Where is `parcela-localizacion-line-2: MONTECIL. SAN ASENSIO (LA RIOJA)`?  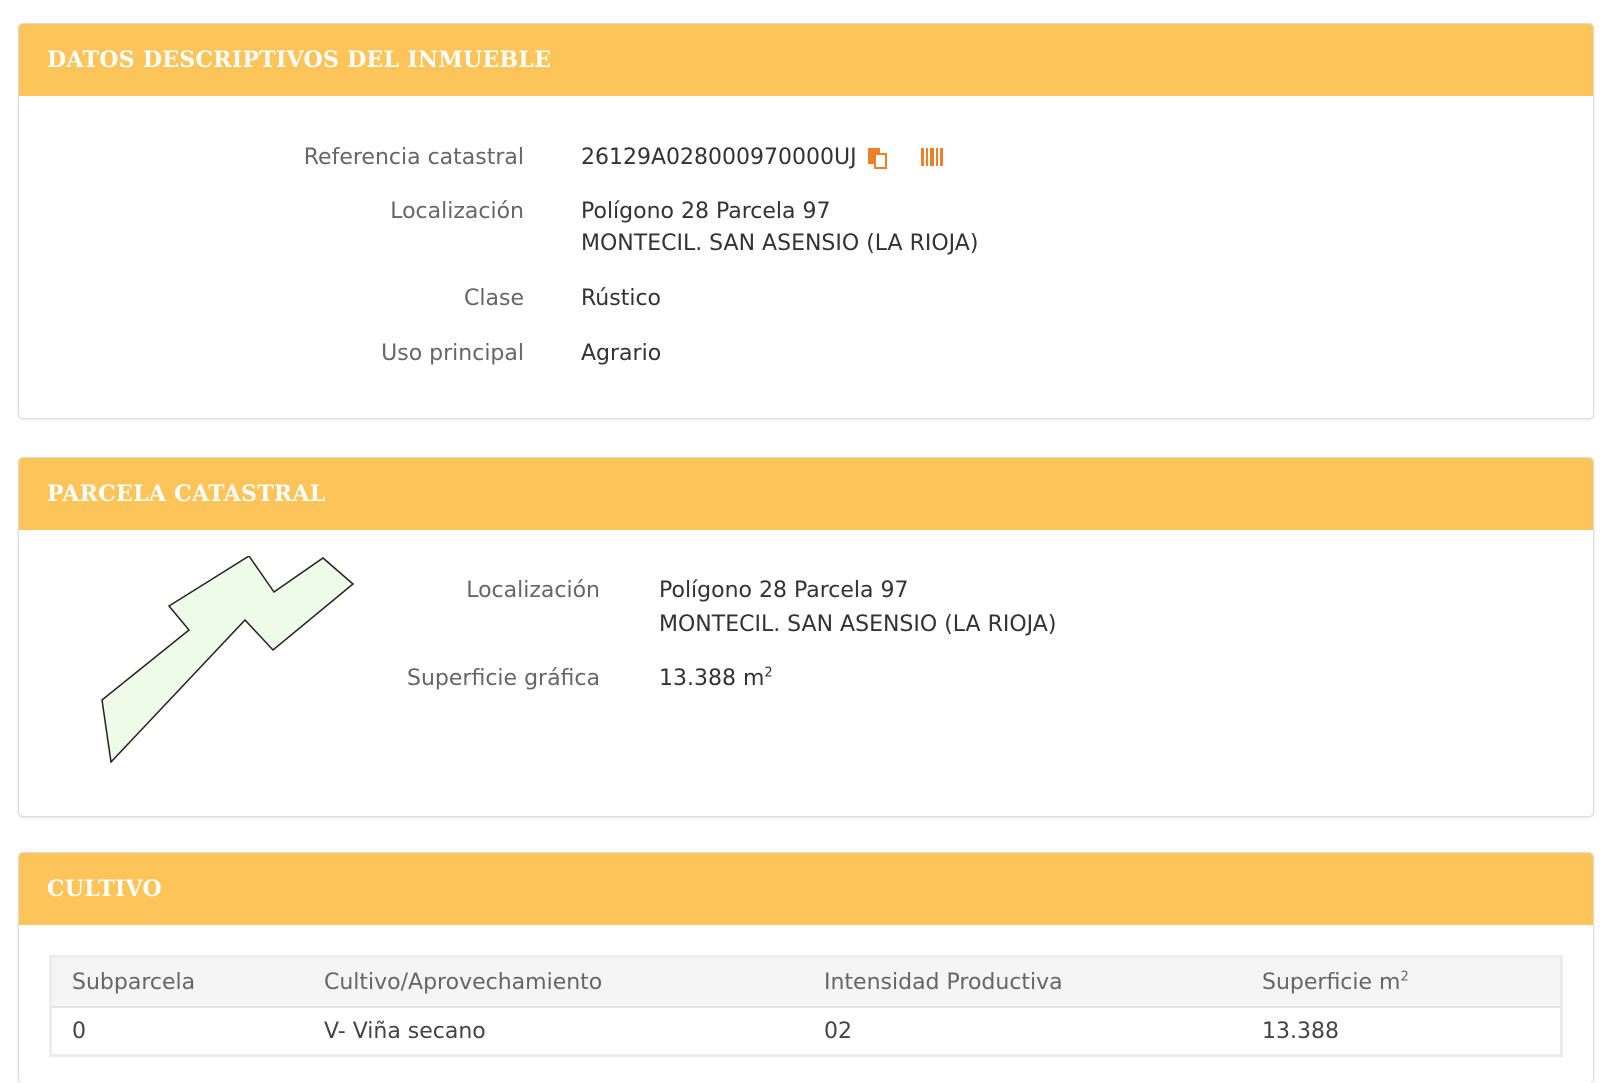
parcela-localizacion-line-2: MONTECIL. SAN ASENSIO (LA RIOJA) is located at coordinates (858, 624).